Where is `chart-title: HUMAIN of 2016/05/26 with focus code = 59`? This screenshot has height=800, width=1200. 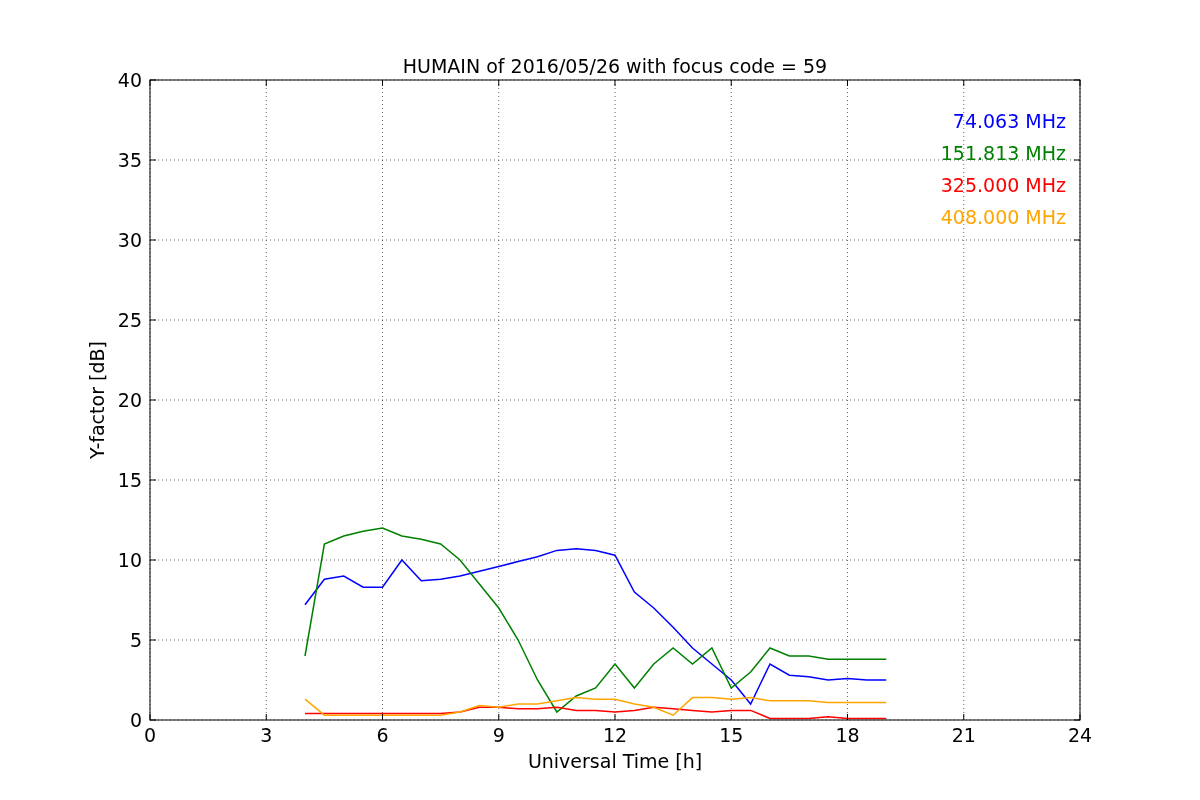
chart-title: HUMAIN of 2016/05/26 with focus code = 59 is located at coordinates (615, 66).